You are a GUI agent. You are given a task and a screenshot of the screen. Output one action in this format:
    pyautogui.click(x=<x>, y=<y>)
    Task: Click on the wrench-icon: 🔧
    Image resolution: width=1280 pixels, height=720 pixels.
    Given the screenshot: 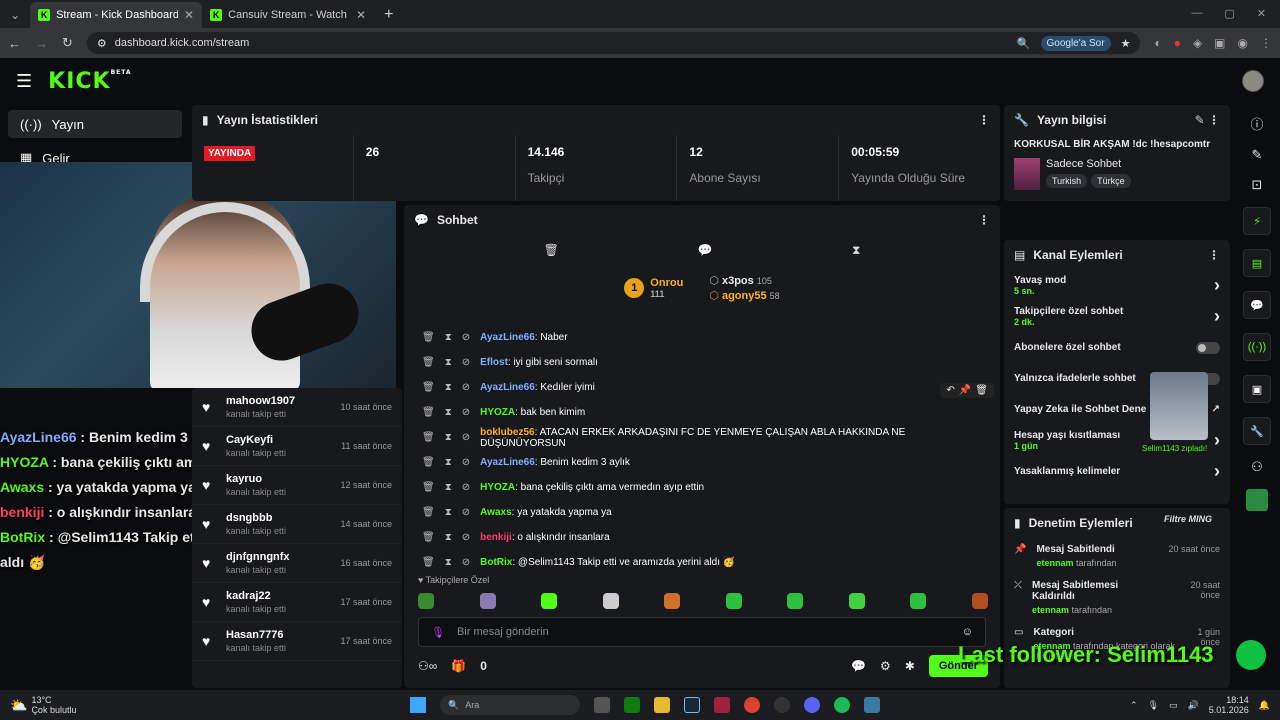 What is the action you would take?
    pyautogui.click(x=1257, y=431)
    